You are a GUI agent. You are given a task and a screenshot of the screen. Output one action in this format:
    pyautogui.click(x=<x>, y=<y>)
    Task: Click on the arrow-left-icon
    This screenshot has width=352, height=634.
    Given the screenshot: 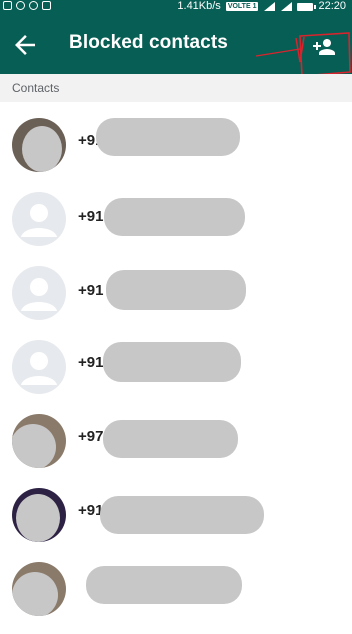 What is the action you would take?
    pyautogui.click(x=25, y=45)
    